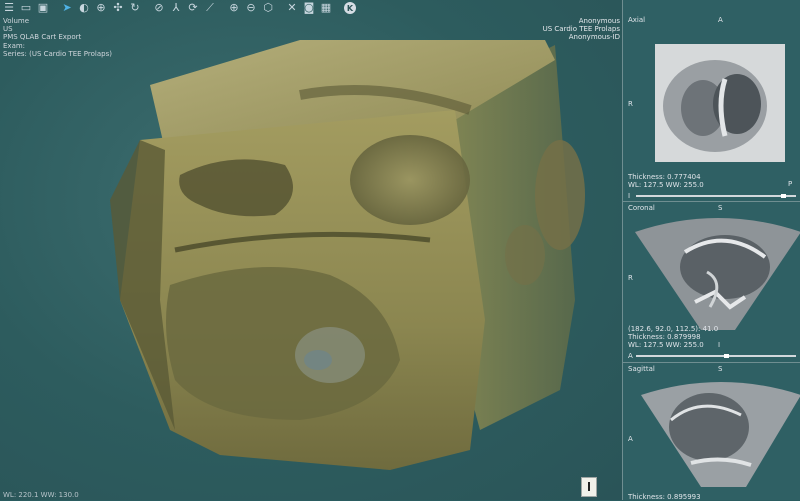 This screenshot has width=800, height=501. Describe the element at coordinates (790, 184) in the screenshot. I see `axial-bottom-orientation: P` at that location.